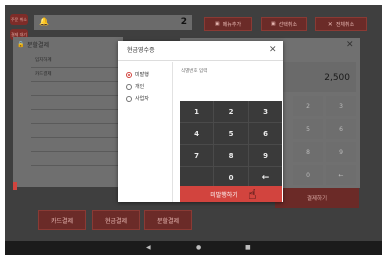  I want to click on panel-marker, so click(15, 186).